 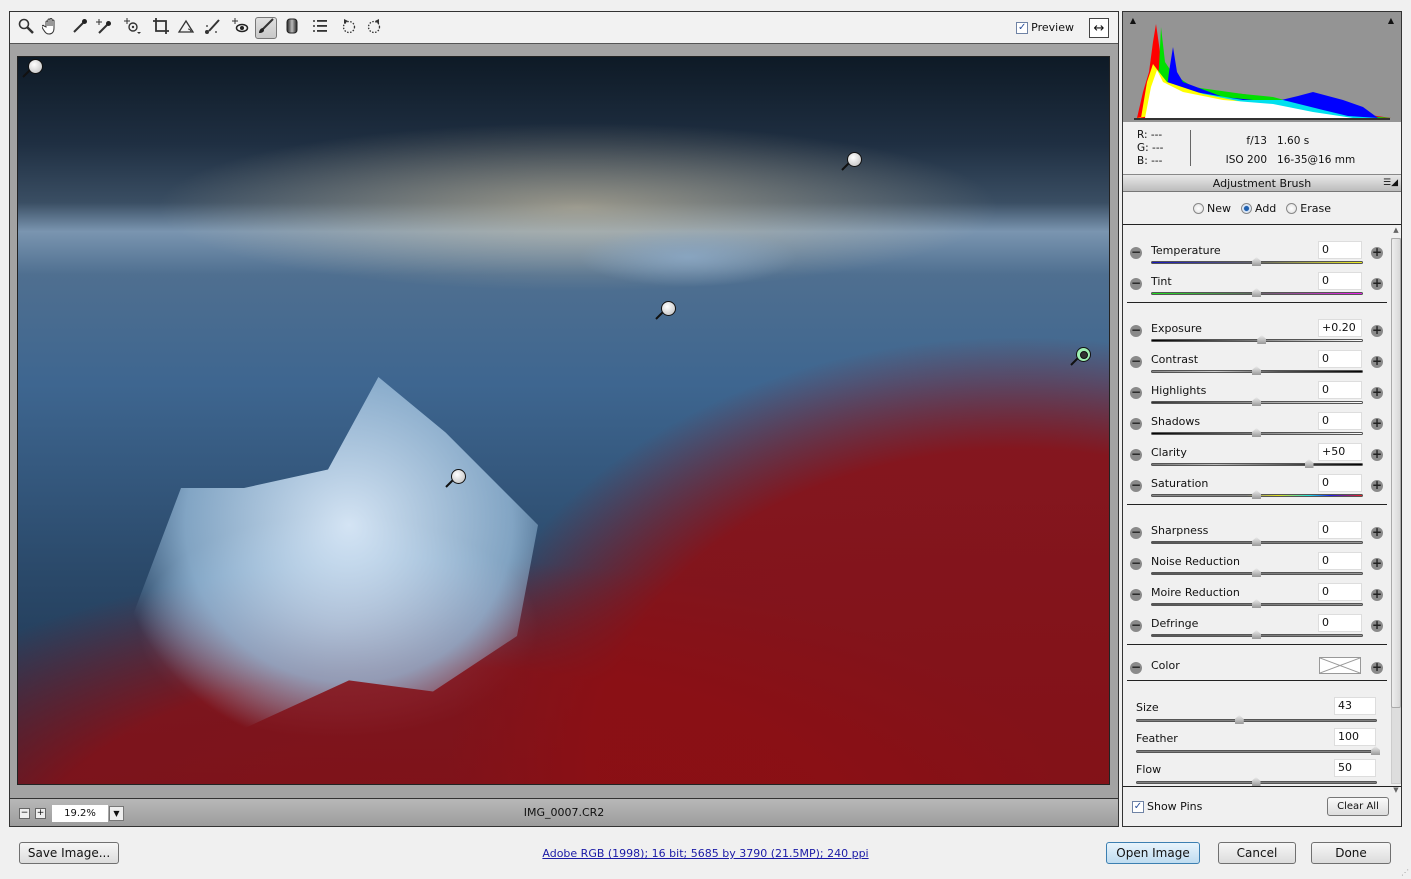 What do you see at coordinates (1136, 532) in the screenshot?
I see `decrease-sharpness-button: −` at bounding box center [1136, 532].